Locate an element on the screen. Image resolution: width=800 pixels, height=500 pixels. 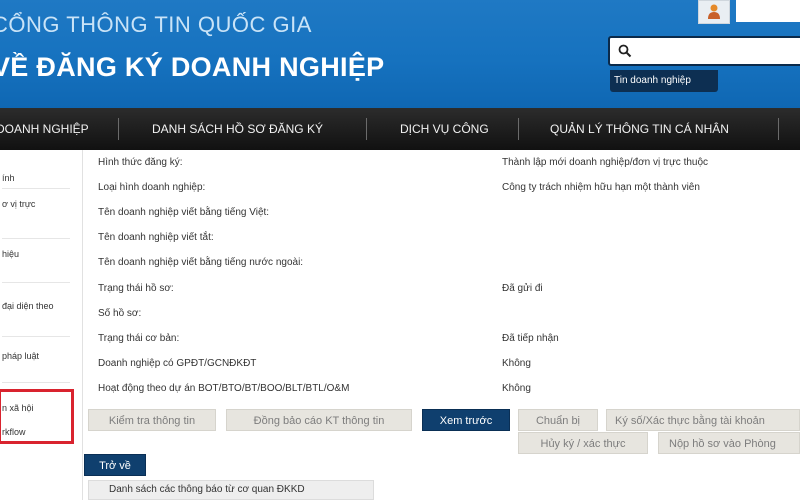
user-avatar-button is located at coordinates (714, 12).